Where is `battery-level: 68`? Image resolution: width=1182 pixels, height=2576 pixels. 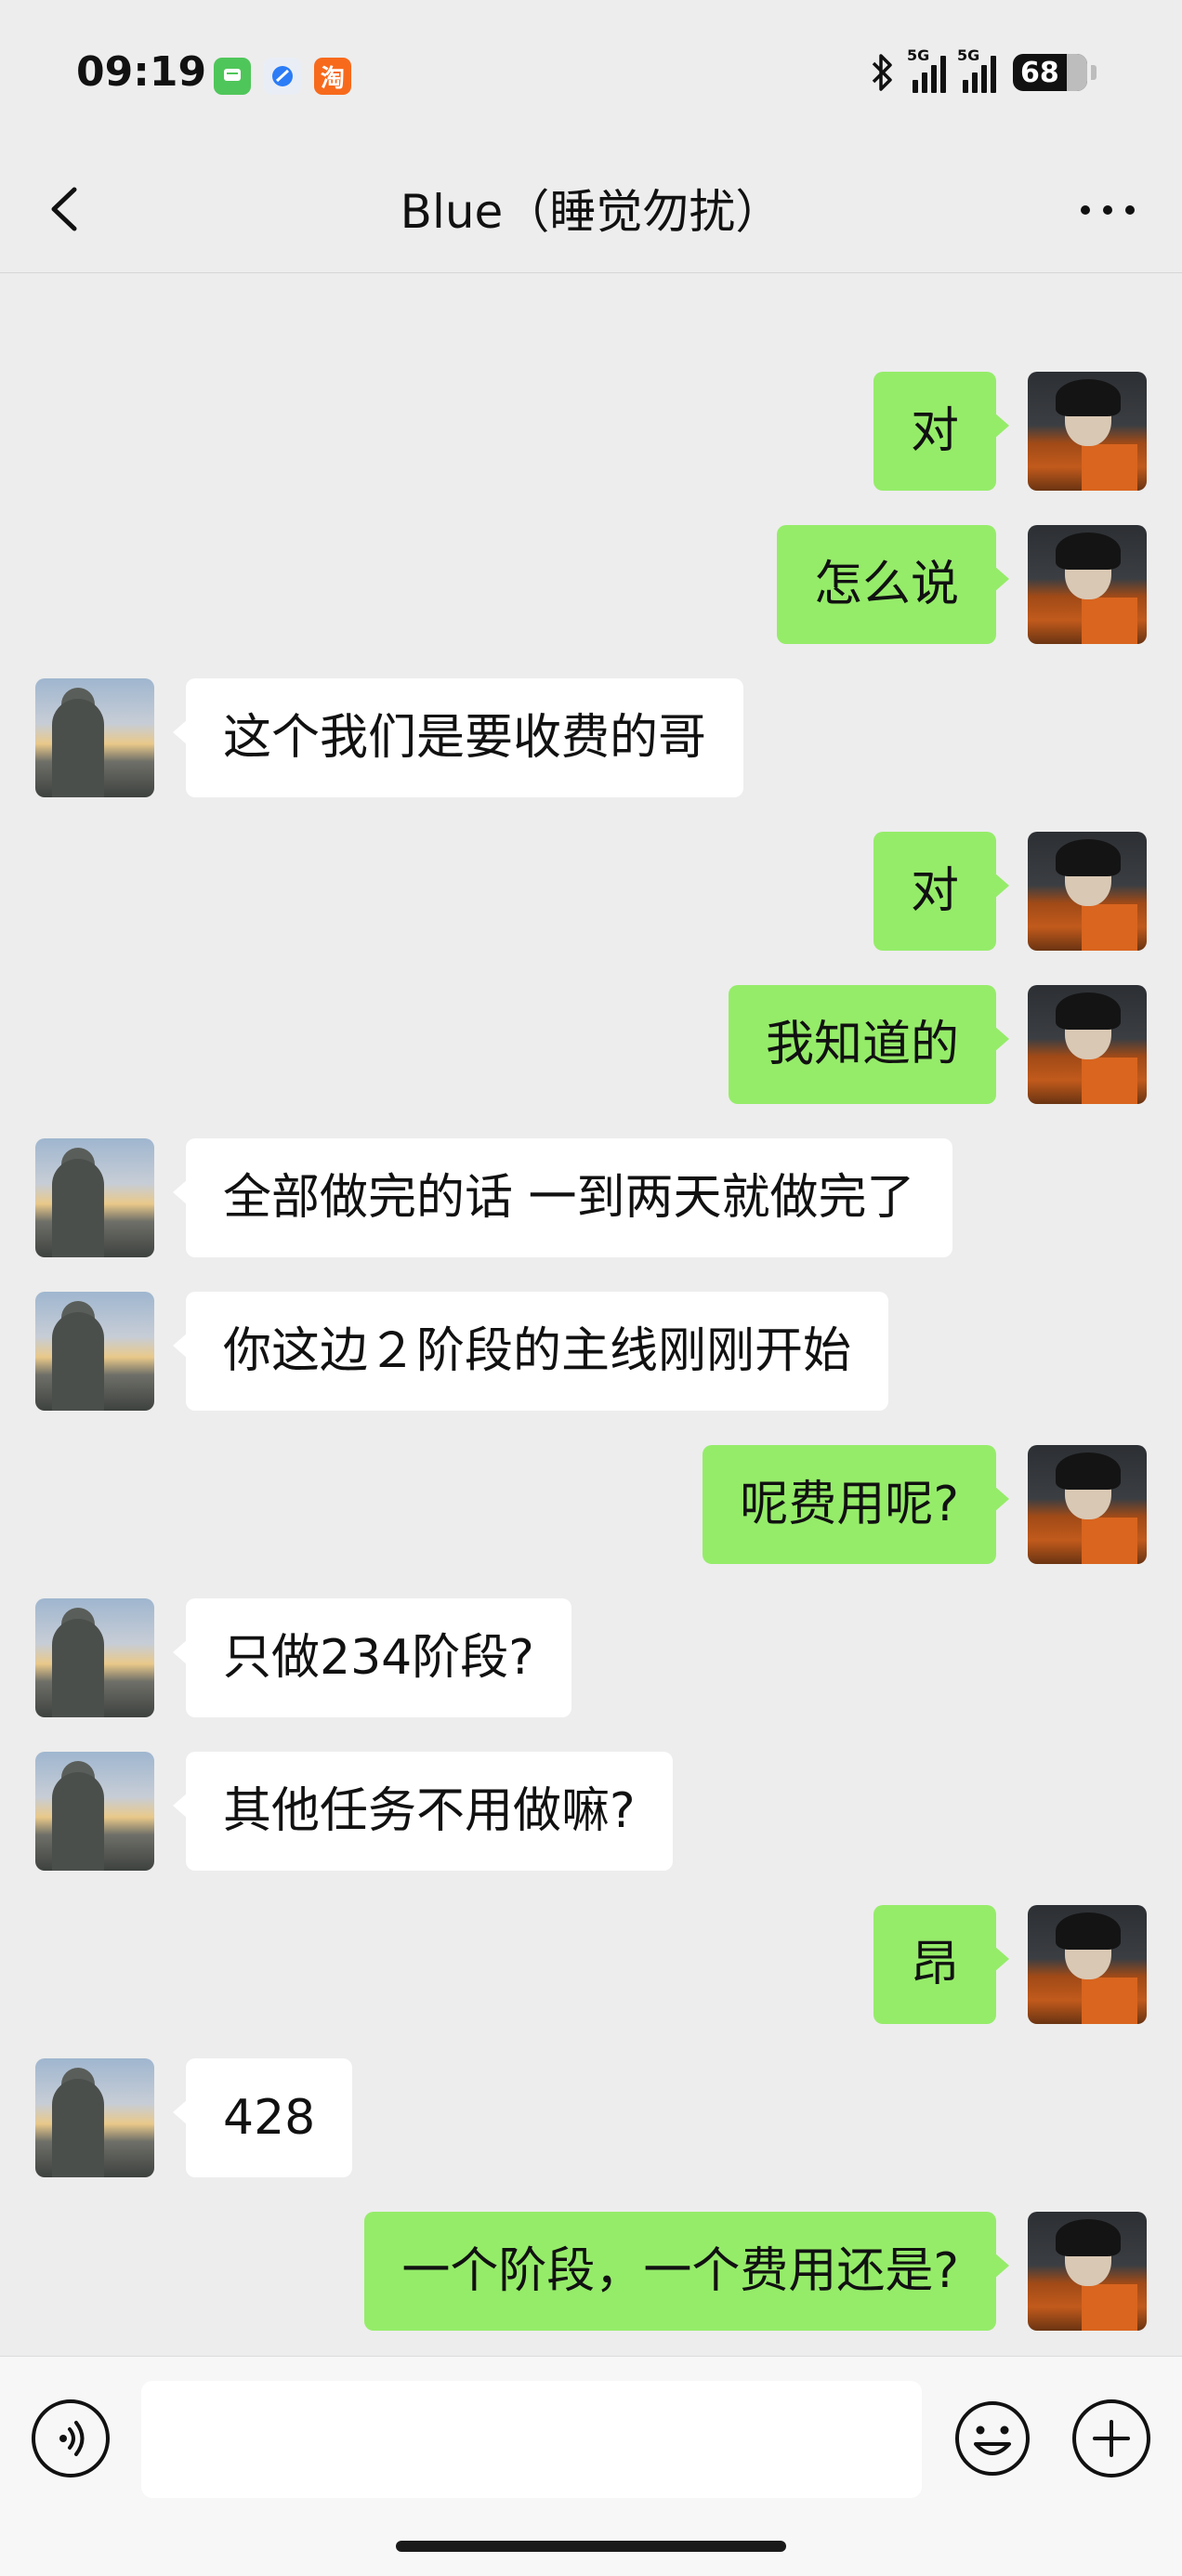 battery-level: 68 is located at coordinates (1039, 72).